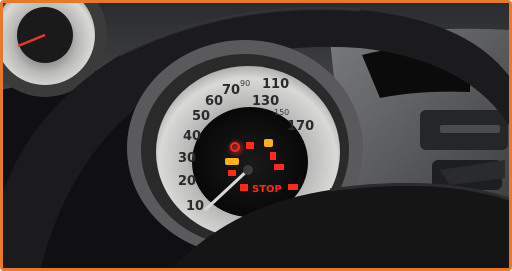  Describe the element at coordinates (470, 129) in the screenshot. I see `radio-display` at that location.